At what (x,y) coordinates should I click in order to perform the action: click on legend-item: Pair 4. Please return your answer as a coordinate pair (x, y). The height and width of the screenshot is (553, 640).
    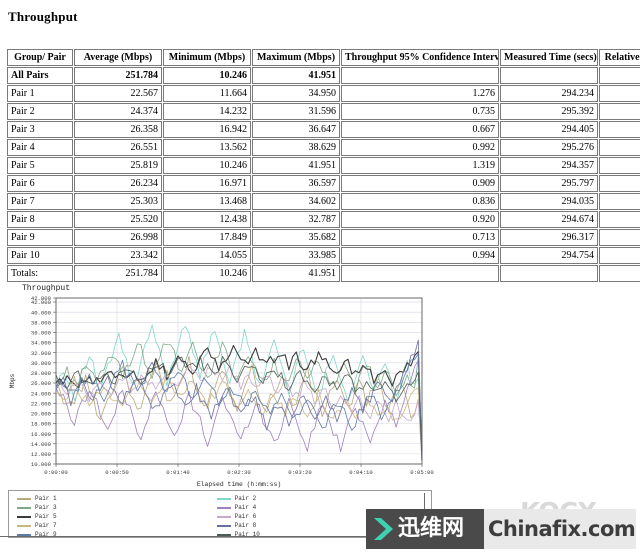
    Looking at the image, I should click on (238, 508).